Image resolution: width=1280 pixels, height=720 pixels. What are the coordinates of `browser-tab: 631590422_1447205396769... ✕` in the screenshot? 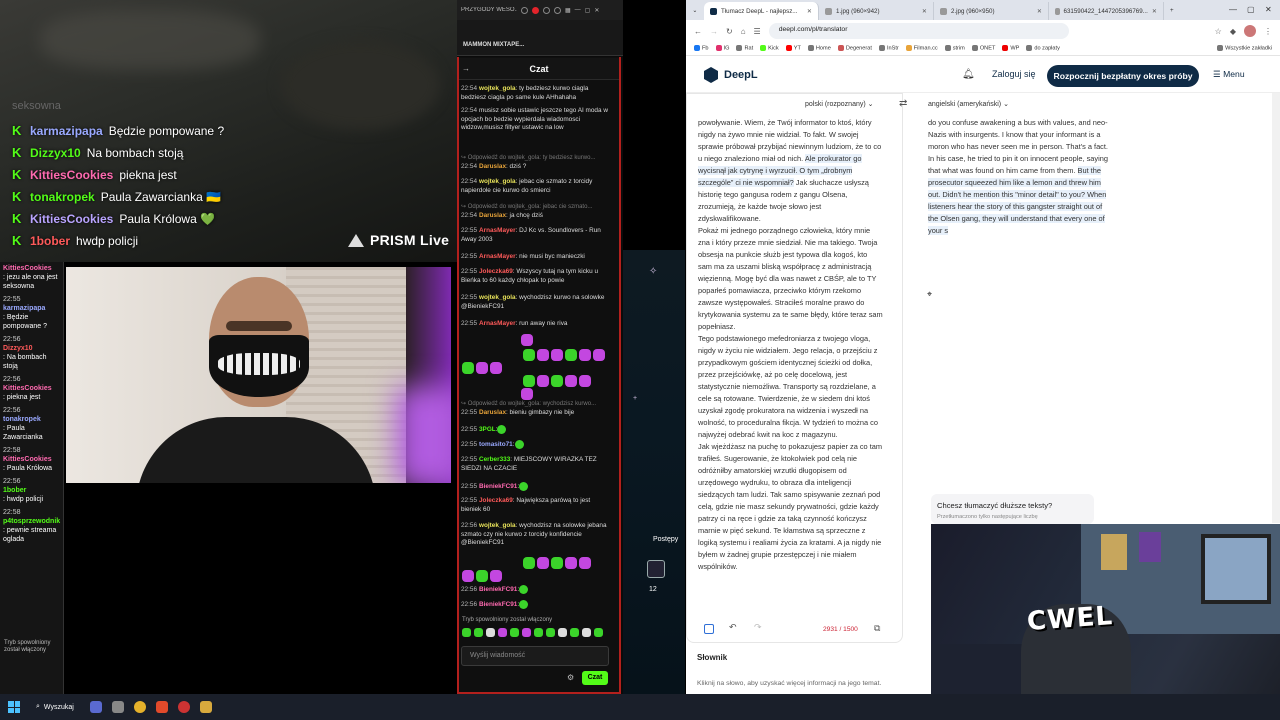 It's located at (1106, 11).